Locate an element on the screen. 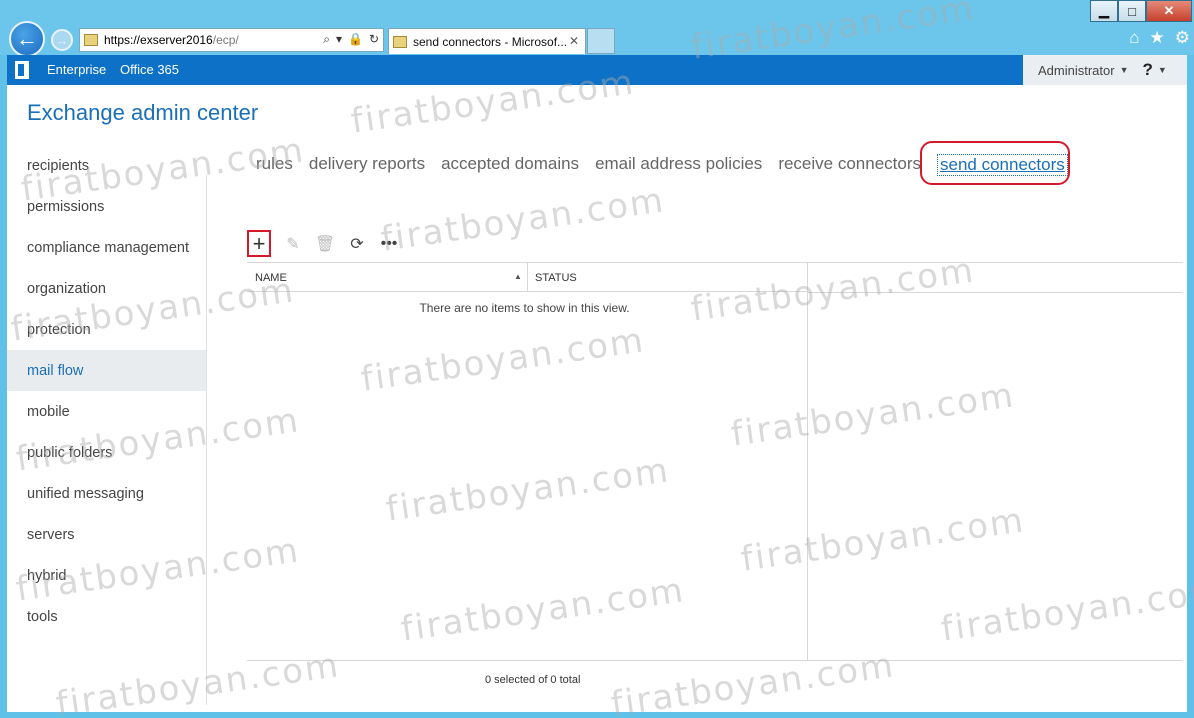 The image size is (1194, 718). nav-item-servers: servers is located at coordinates (106, 534).